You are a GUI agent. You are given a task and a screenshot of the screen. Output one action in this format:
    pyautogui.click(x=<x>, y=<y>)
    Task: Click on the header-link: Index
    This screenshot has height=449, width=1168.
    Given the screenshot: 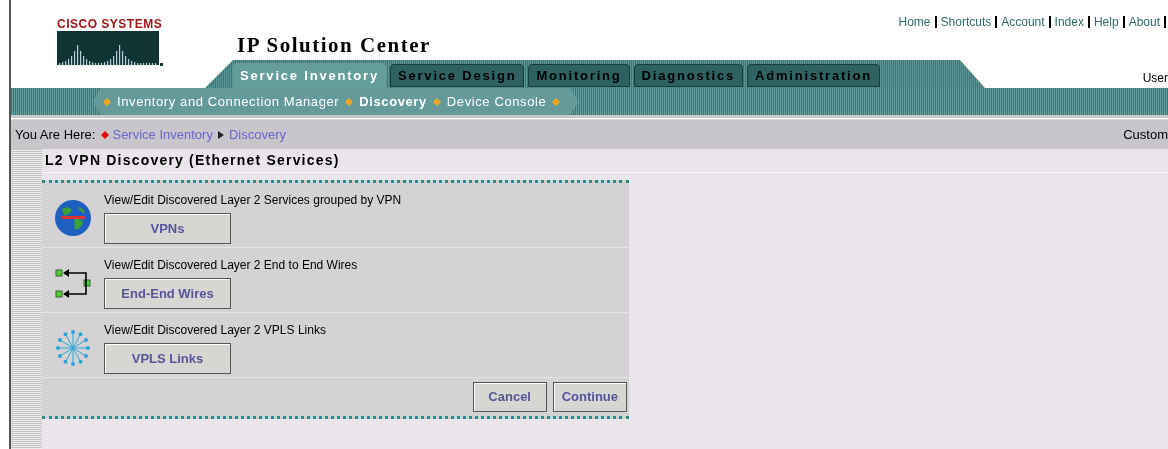 What is the action you would take?
    pyautogui.click(x=1069, y=21)
    